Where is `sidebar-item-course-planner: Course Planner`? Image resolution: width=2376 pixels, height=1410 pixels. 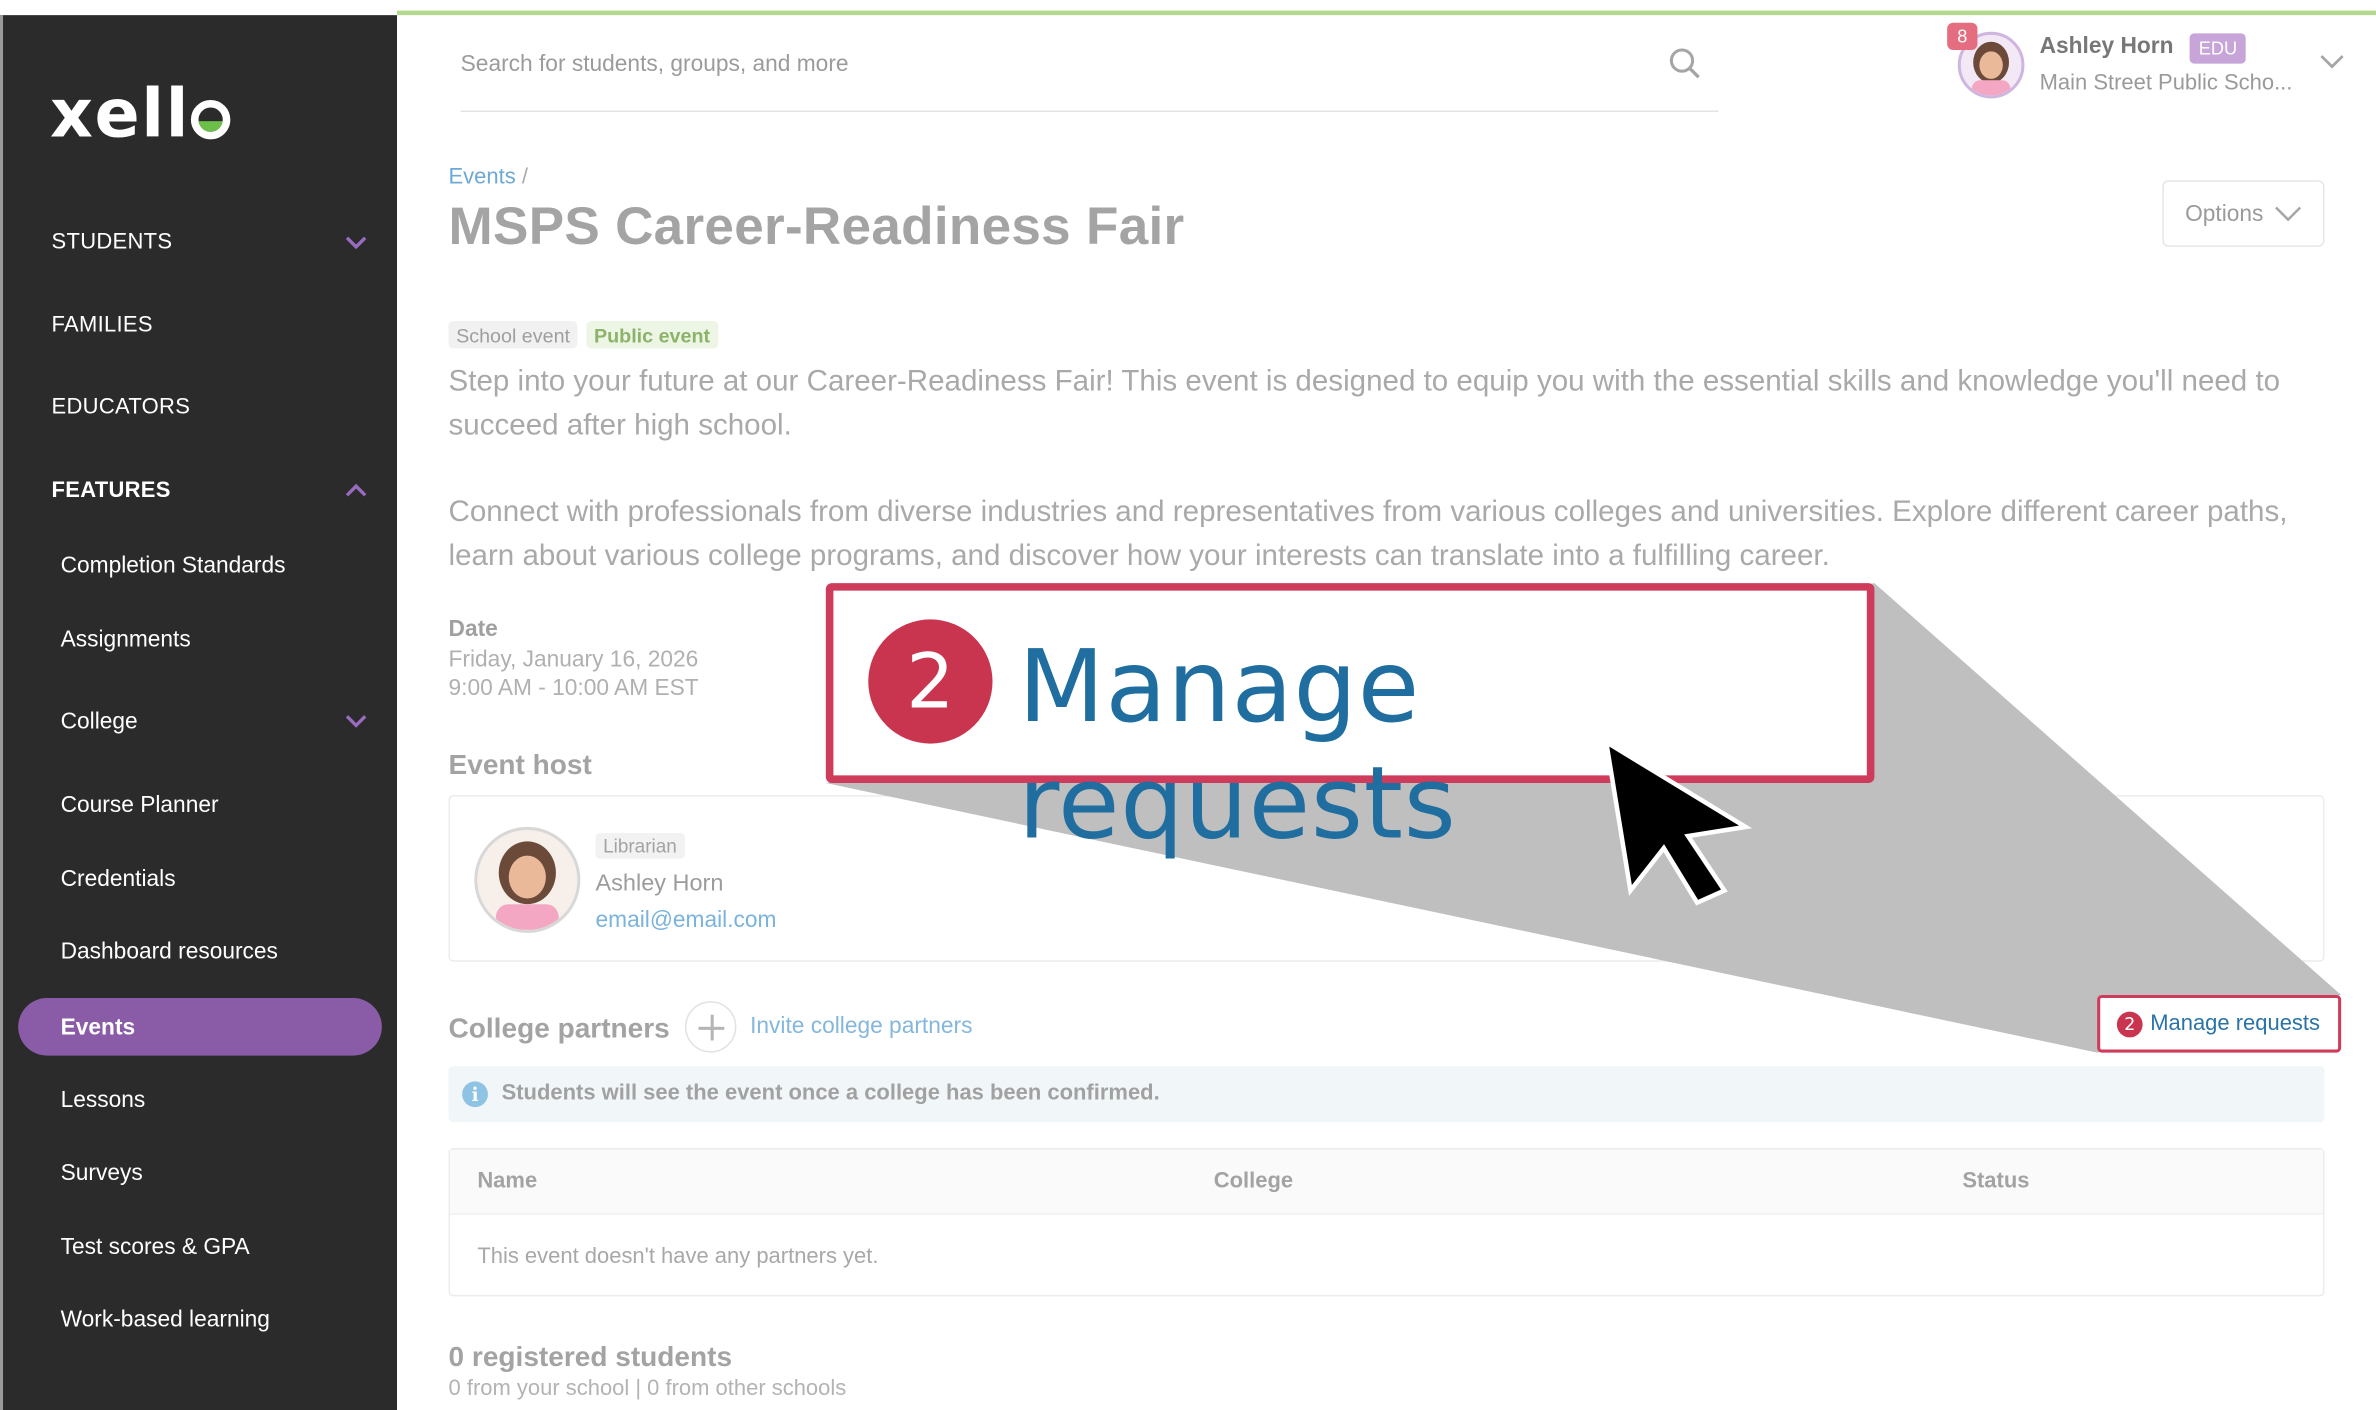 sidebar-item-course-planner: Course Planner is located at coordinates (200, 804).